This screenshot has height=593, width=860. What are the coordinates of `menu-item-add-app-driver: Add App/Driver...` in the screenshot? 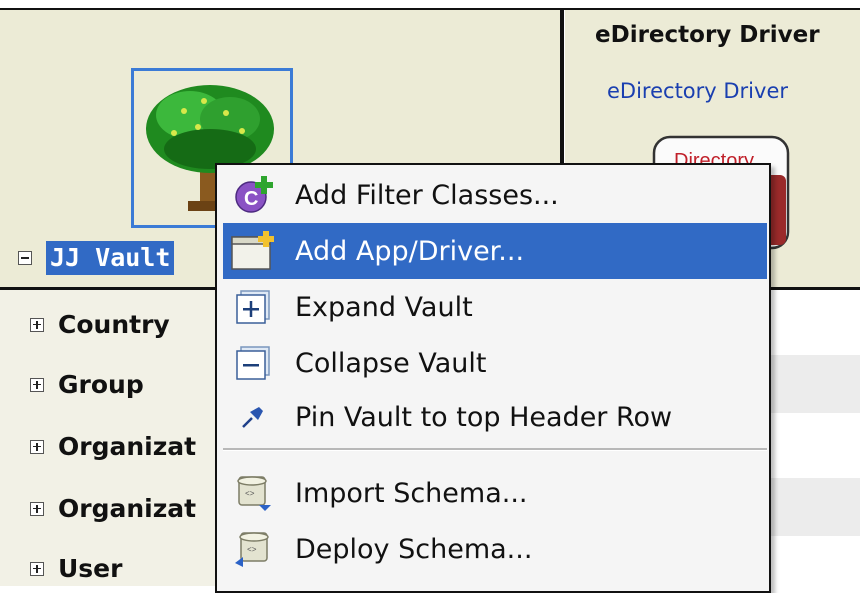 It's located at (495, 251).